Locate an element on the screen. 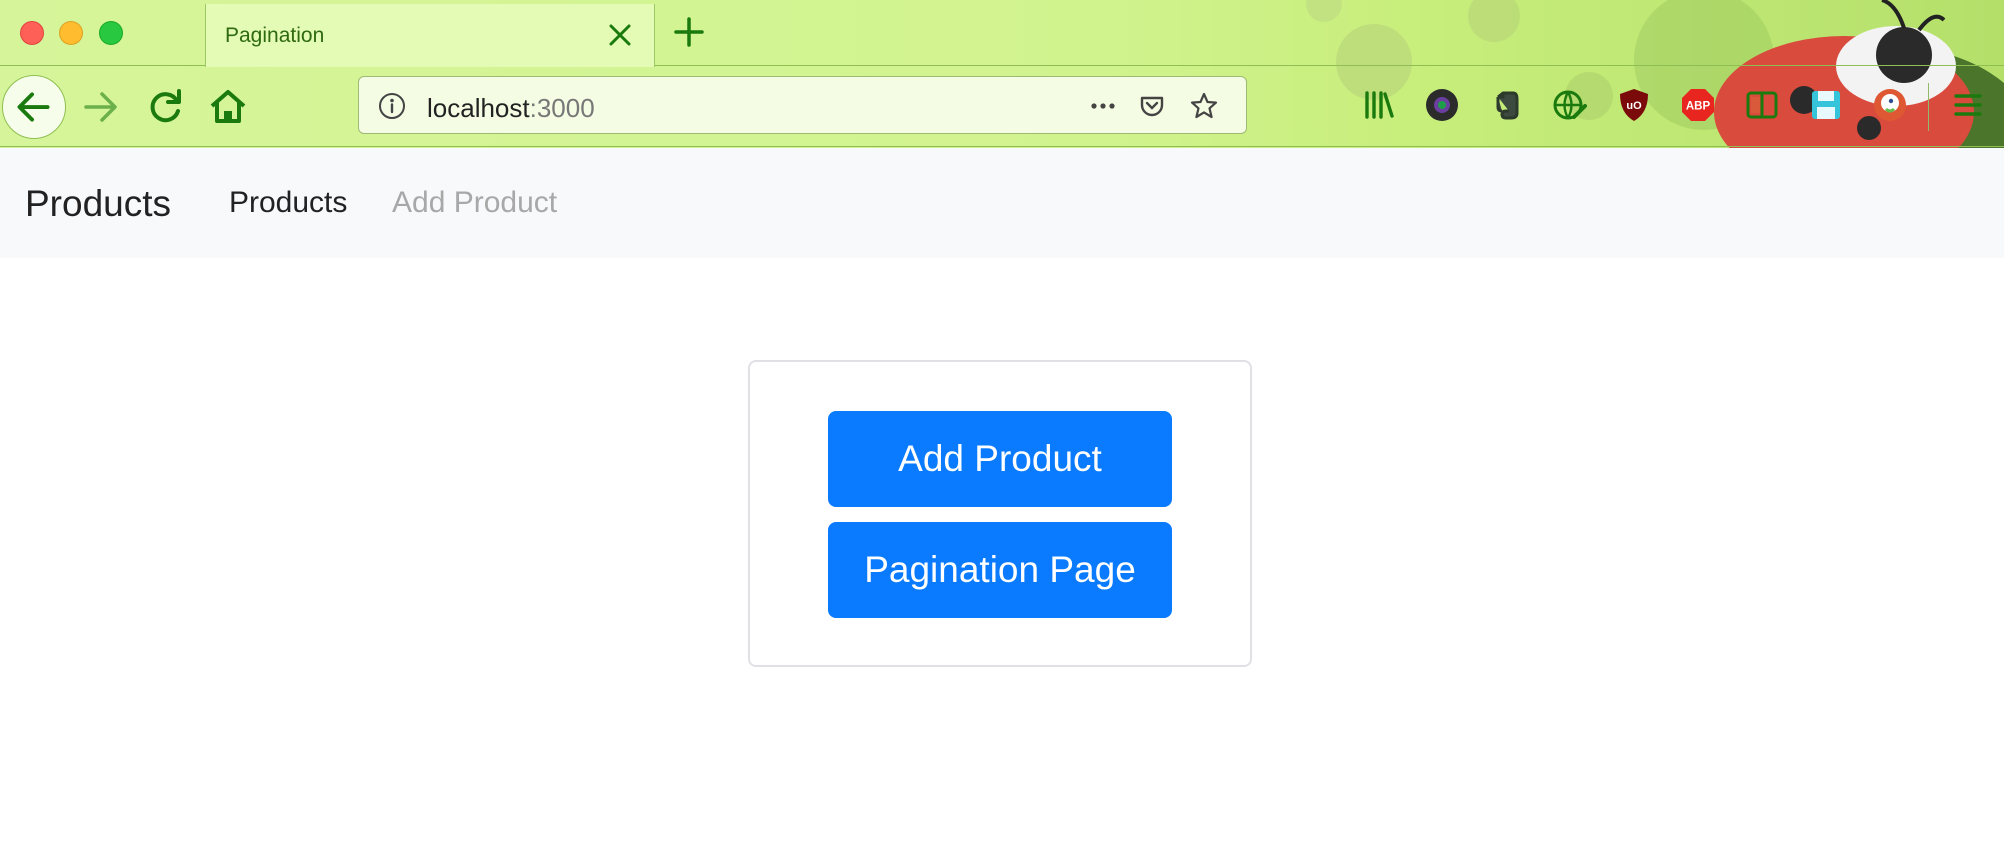 This screenshot has height=844, width=2004. save-extension-icon is located at coordinates (1826, 105).